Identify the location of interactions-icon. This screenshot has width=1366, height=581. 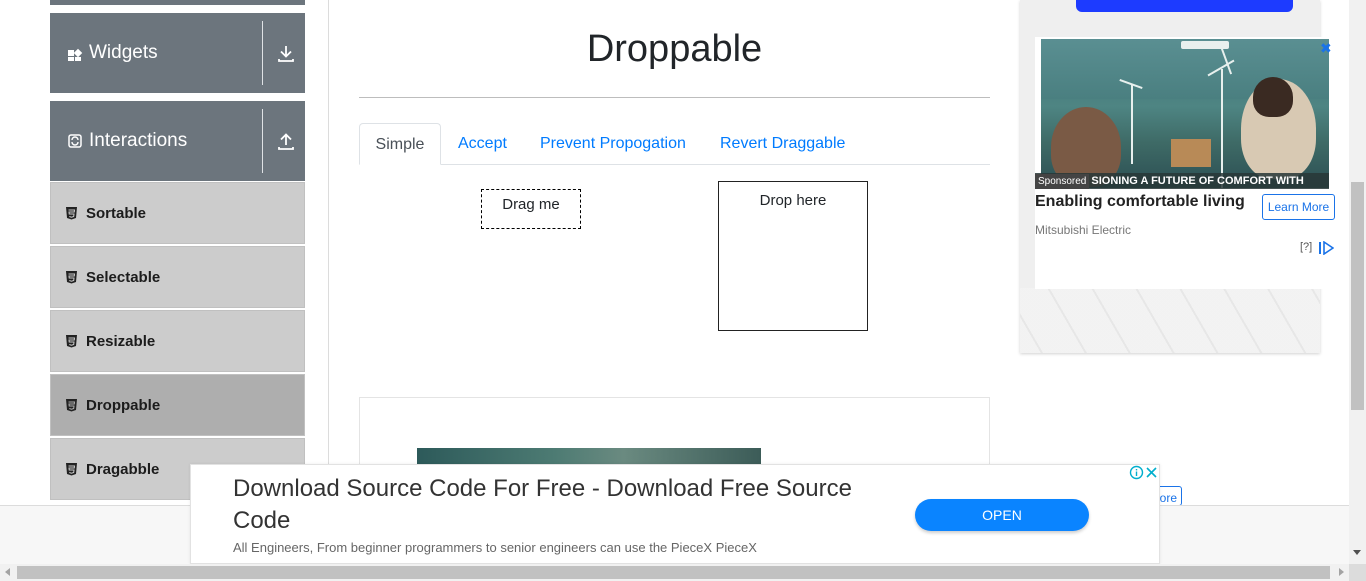
(75, 141).